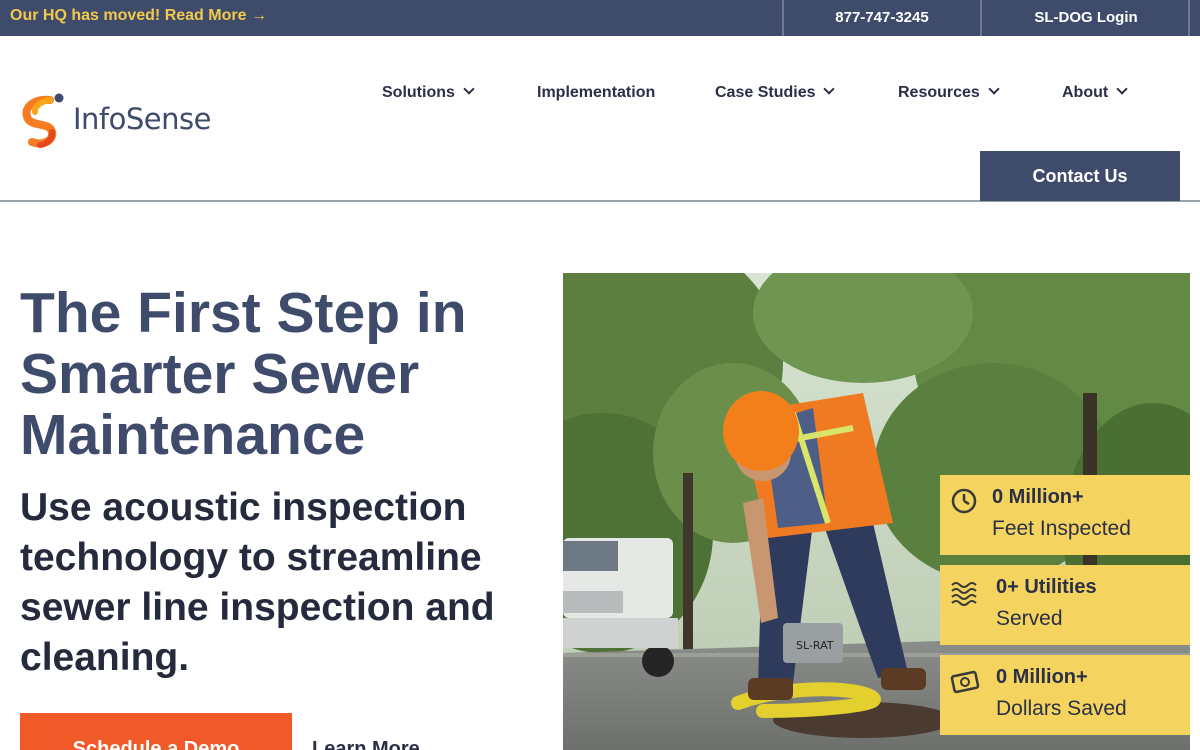 The image size is (1200, 750). What do you see at coordinates (964, 501) in the screenshot?
I see `clock-icon` at bounding box center [964, 501].